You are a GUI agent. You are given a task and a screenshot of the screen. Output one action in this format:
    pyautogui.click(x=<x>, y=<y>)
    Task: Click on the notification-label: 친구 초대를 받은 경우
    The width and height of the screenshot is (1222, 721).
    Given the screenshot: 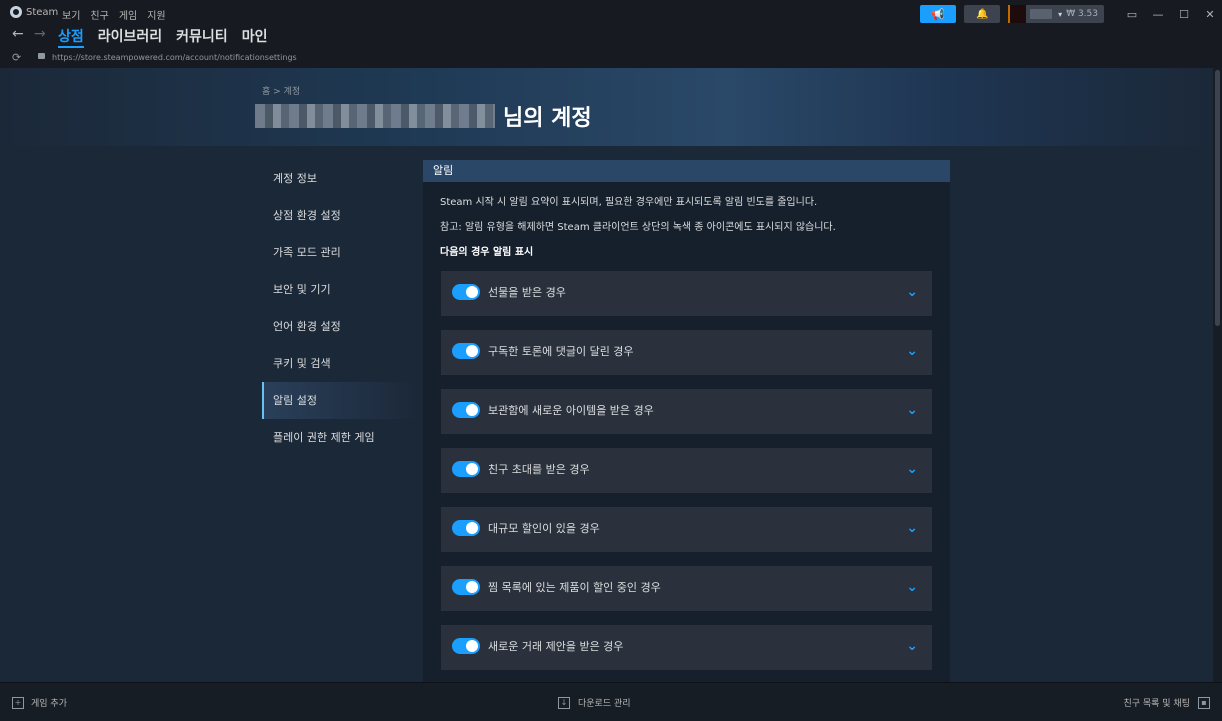 What is the action you would take?
    pyautogui.click(x=539, y=469)
    